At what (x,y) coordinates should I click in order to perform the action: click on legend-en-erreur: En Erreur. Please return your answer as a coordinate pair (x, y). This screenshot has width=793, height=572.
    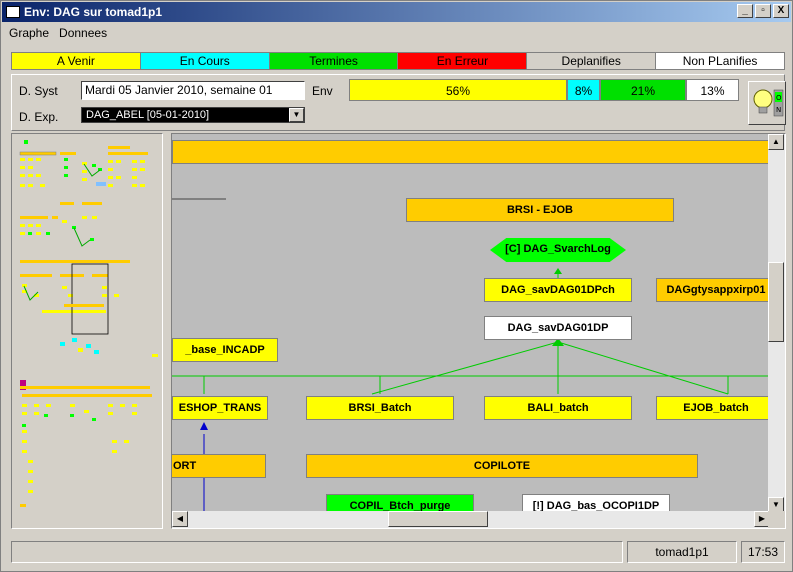
    Looking at the image, I should click on (463, 61).